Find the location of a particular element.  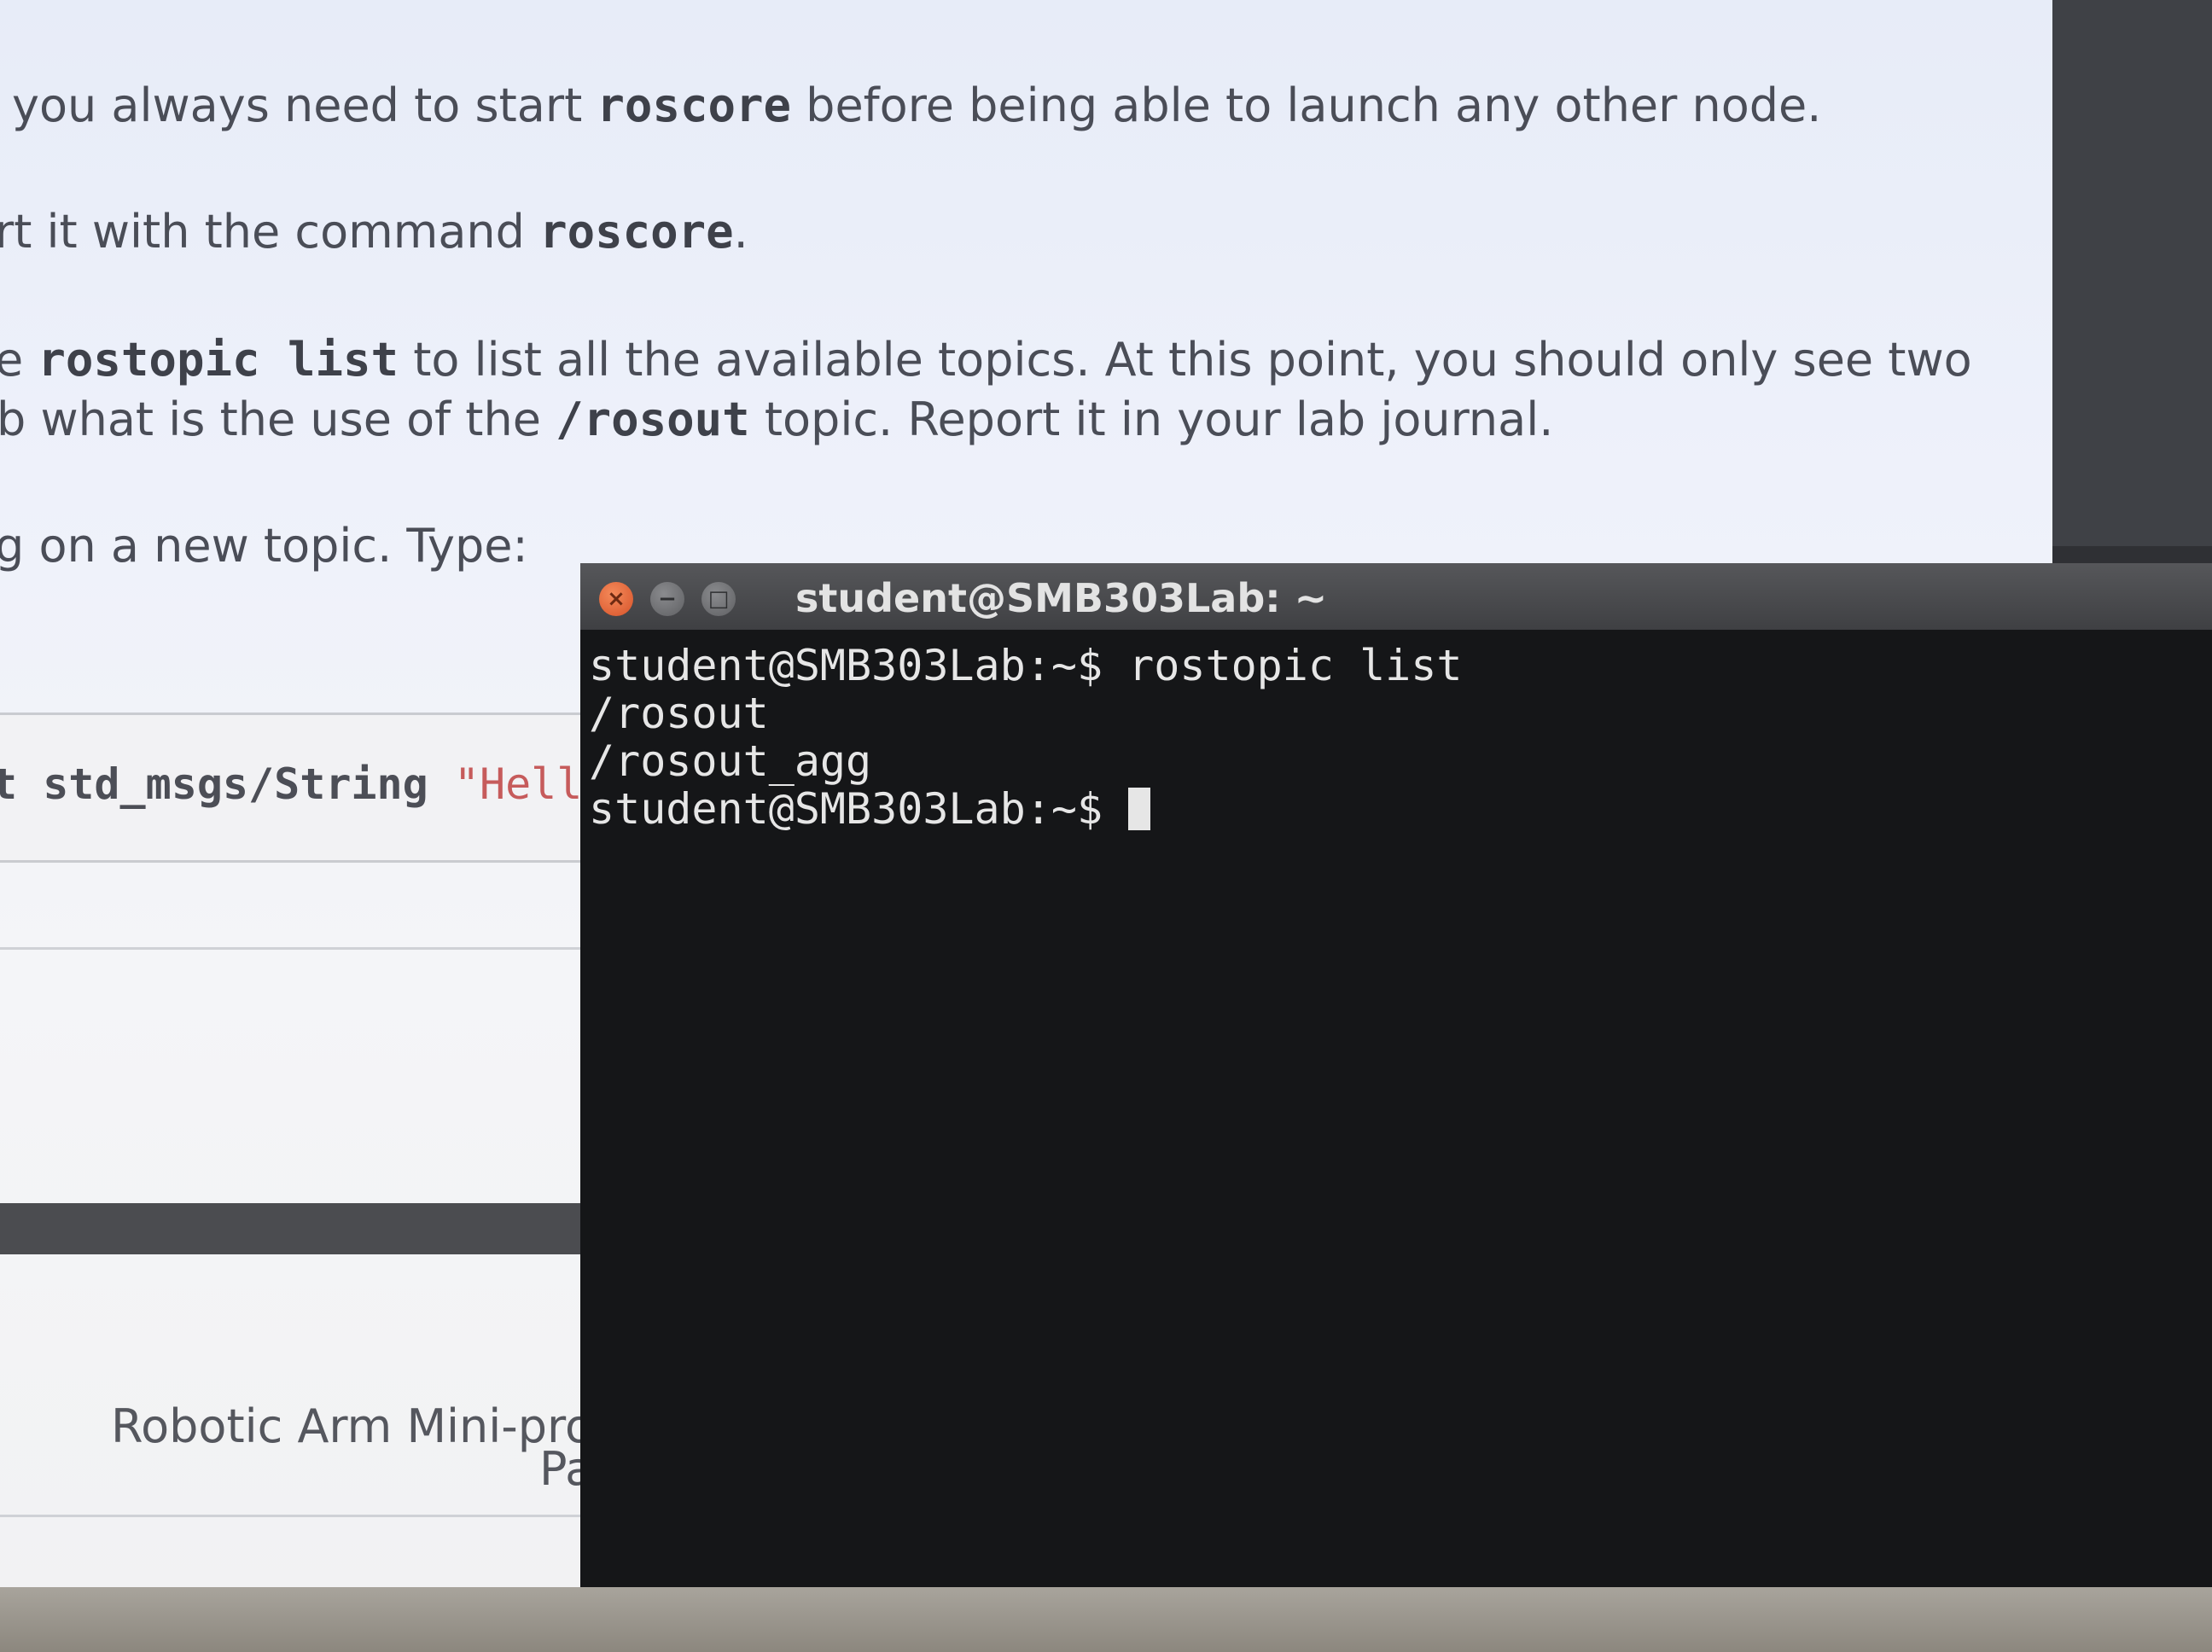

doc-paragraph-start-roscore: rt it with the command roscore. is located at coordinates (374, 232).